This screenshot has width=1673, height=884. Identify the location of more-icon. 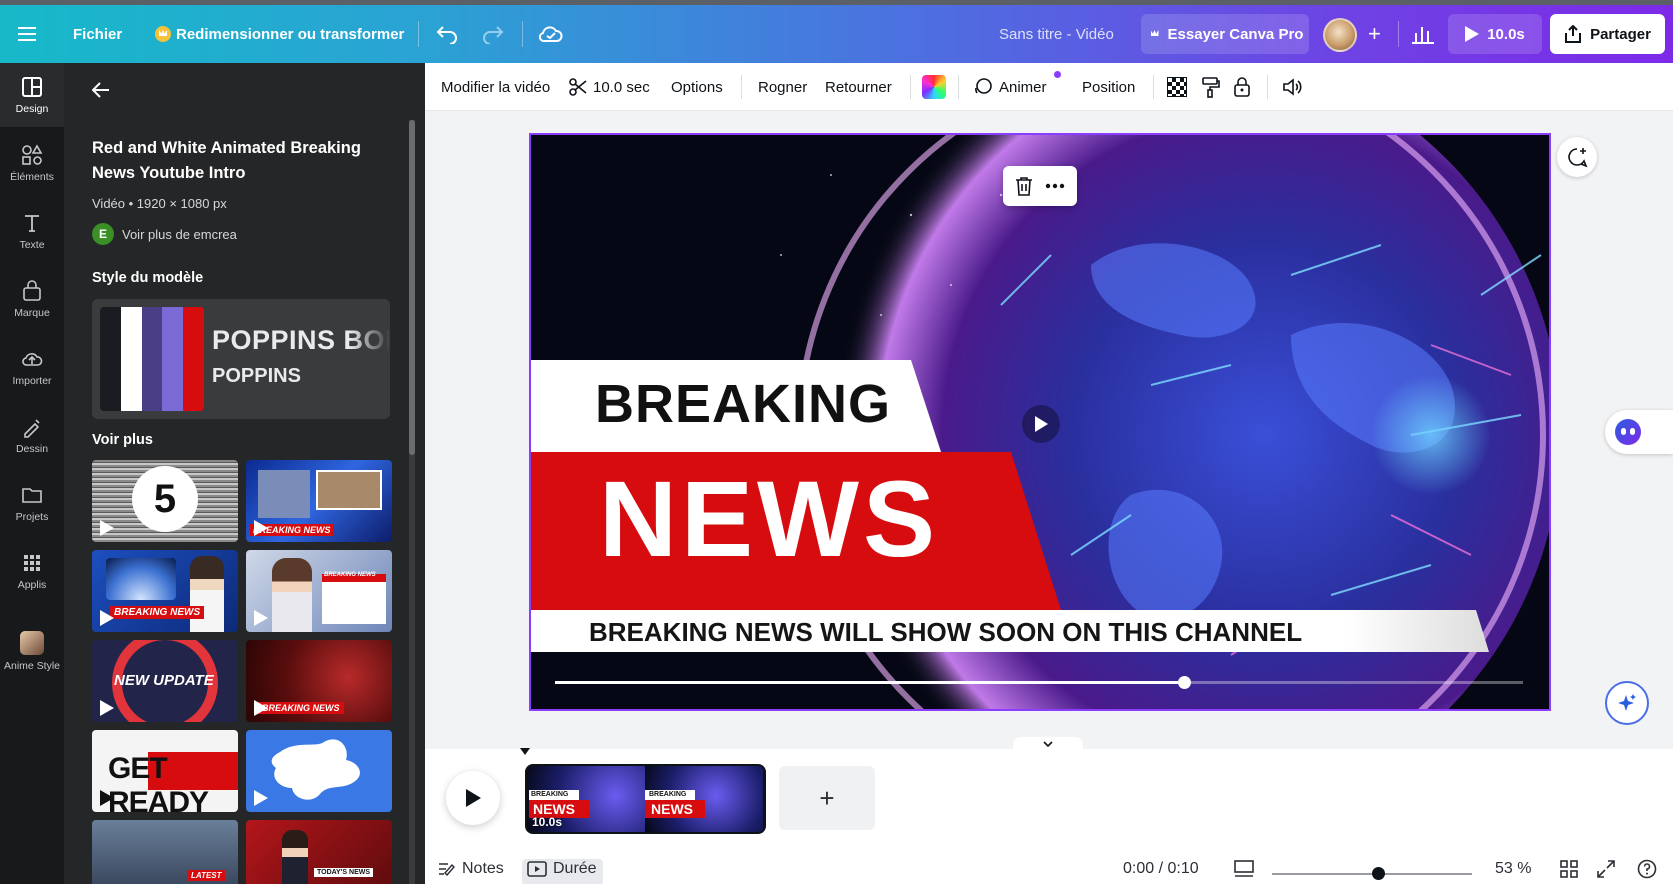
(1055, 186).